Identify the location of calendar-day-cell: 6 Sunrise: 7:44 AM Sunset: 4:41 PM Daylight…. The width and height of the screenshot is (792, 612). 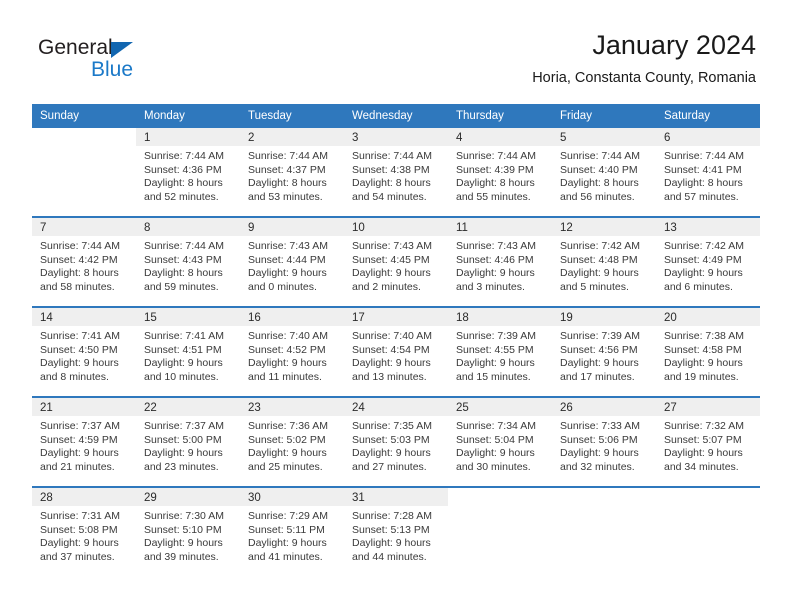
(708, 172).